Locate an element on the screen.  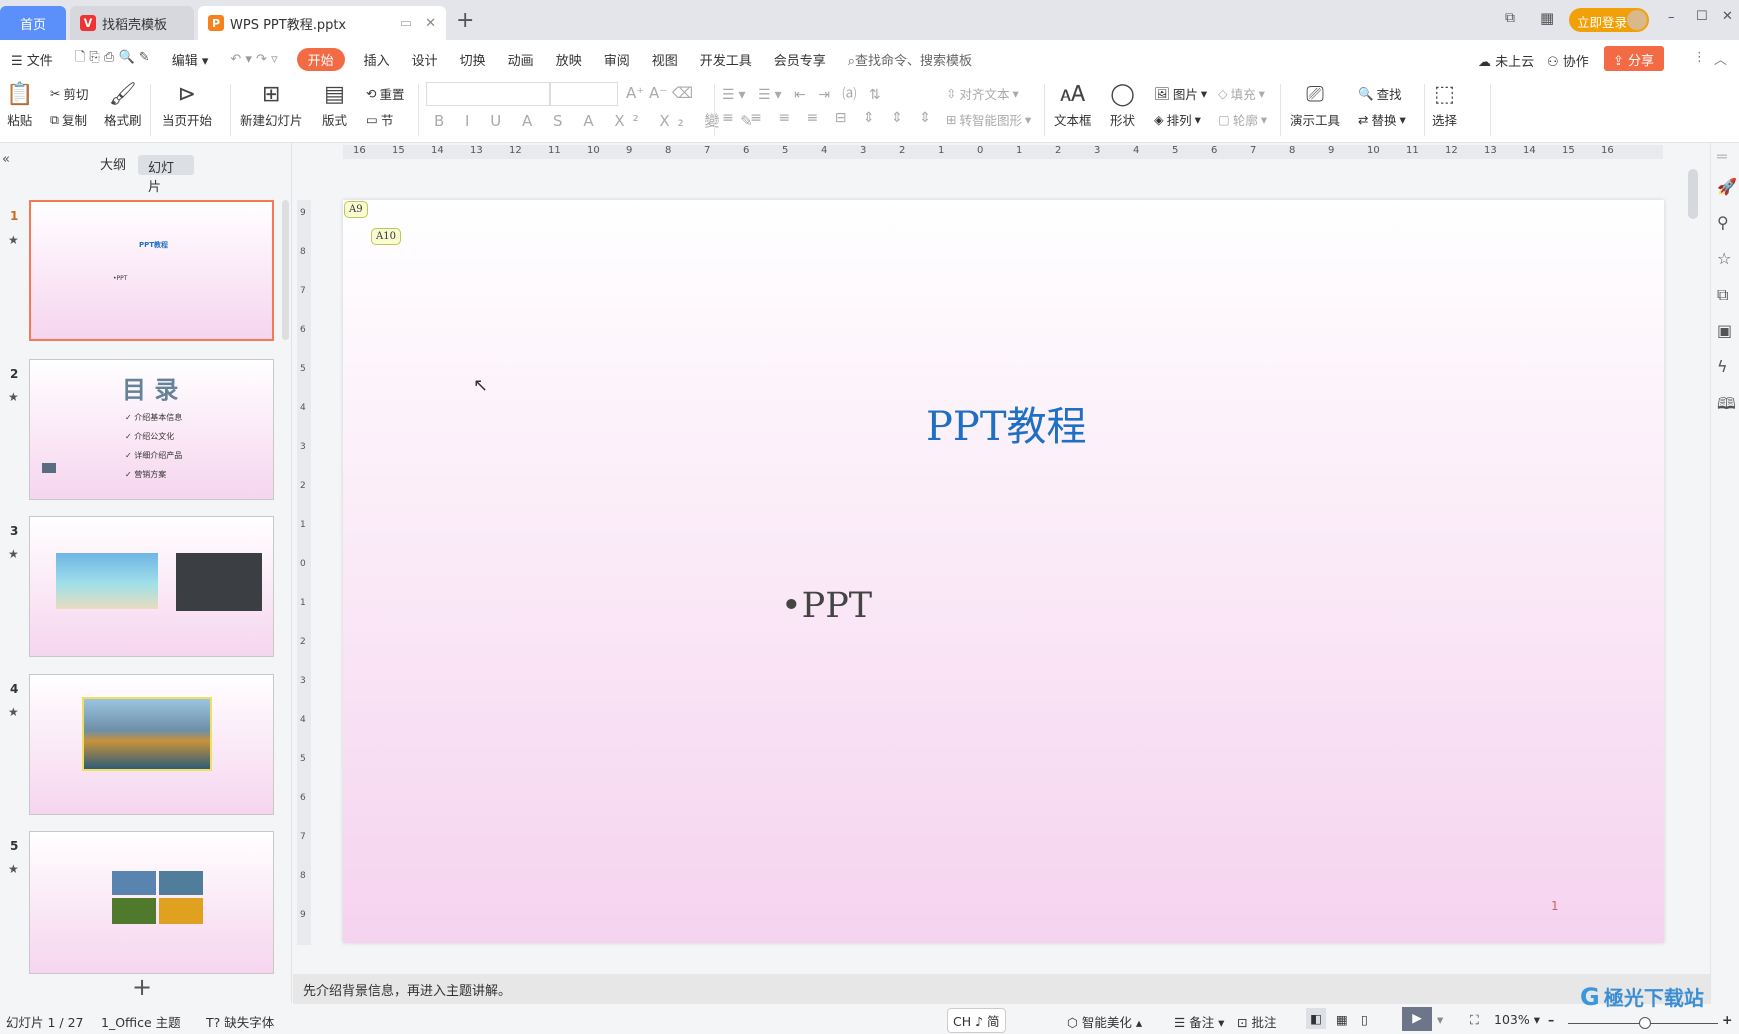
collab-button: ⚇ 协作 is located at coordinates (1568, 60).